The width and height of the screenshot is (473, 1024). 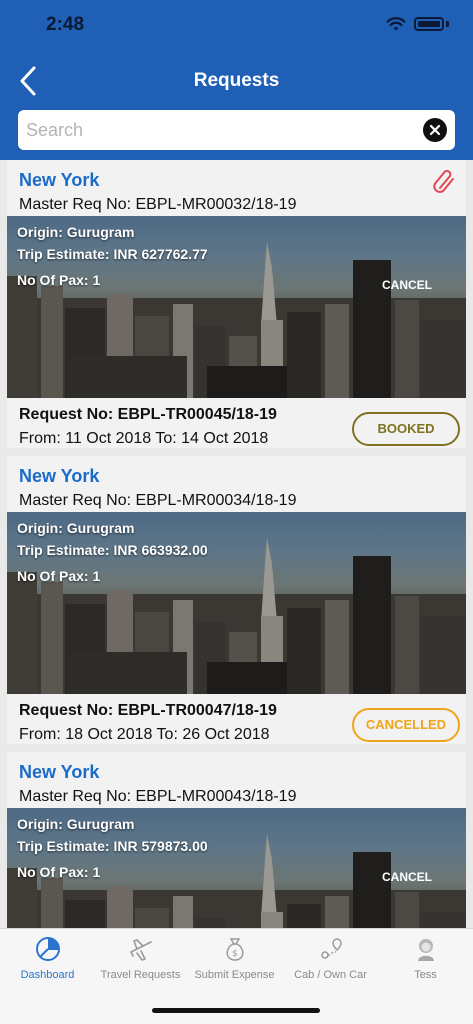 What do you see at coordinates (236, 1010) in the screenshot?
I see `home-indicator` at bounding box center [236, 1010].